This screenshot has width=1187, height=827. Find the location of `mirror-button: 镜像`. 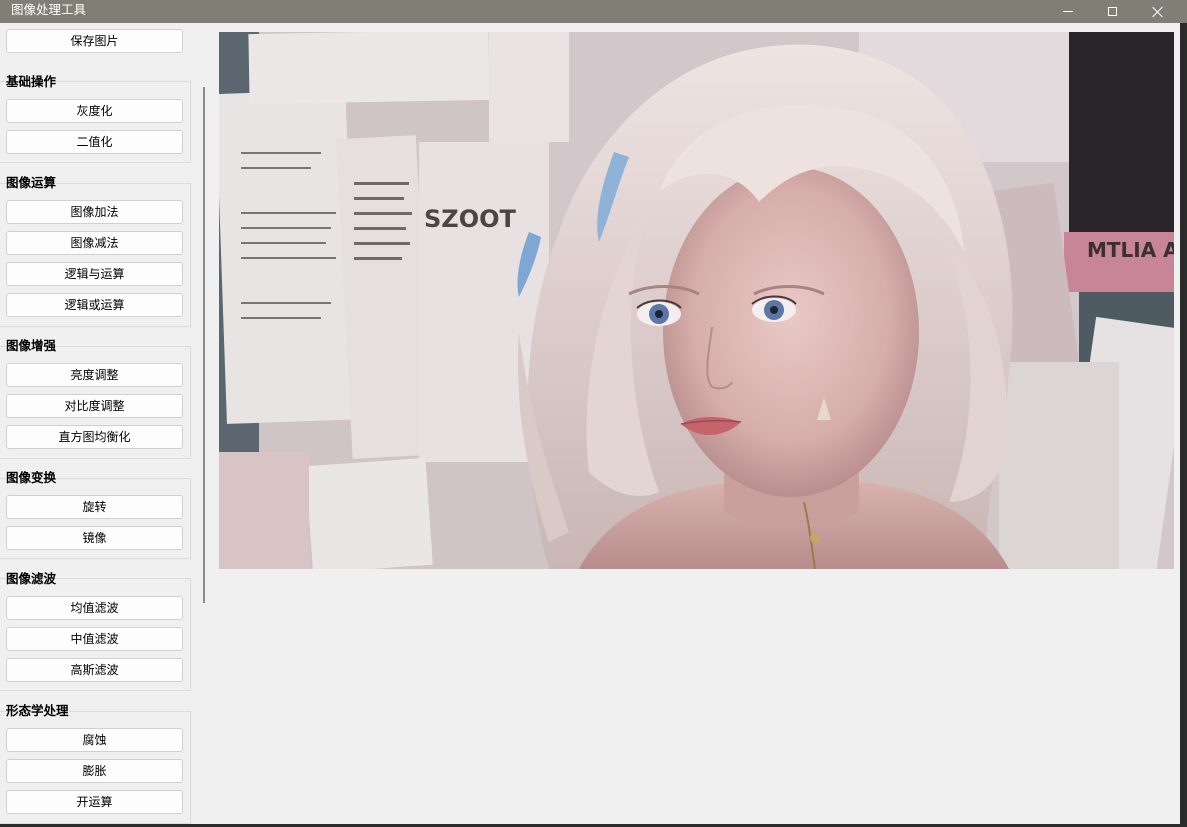

mirror-button: 镜像 is located at coordinates (94, 538).